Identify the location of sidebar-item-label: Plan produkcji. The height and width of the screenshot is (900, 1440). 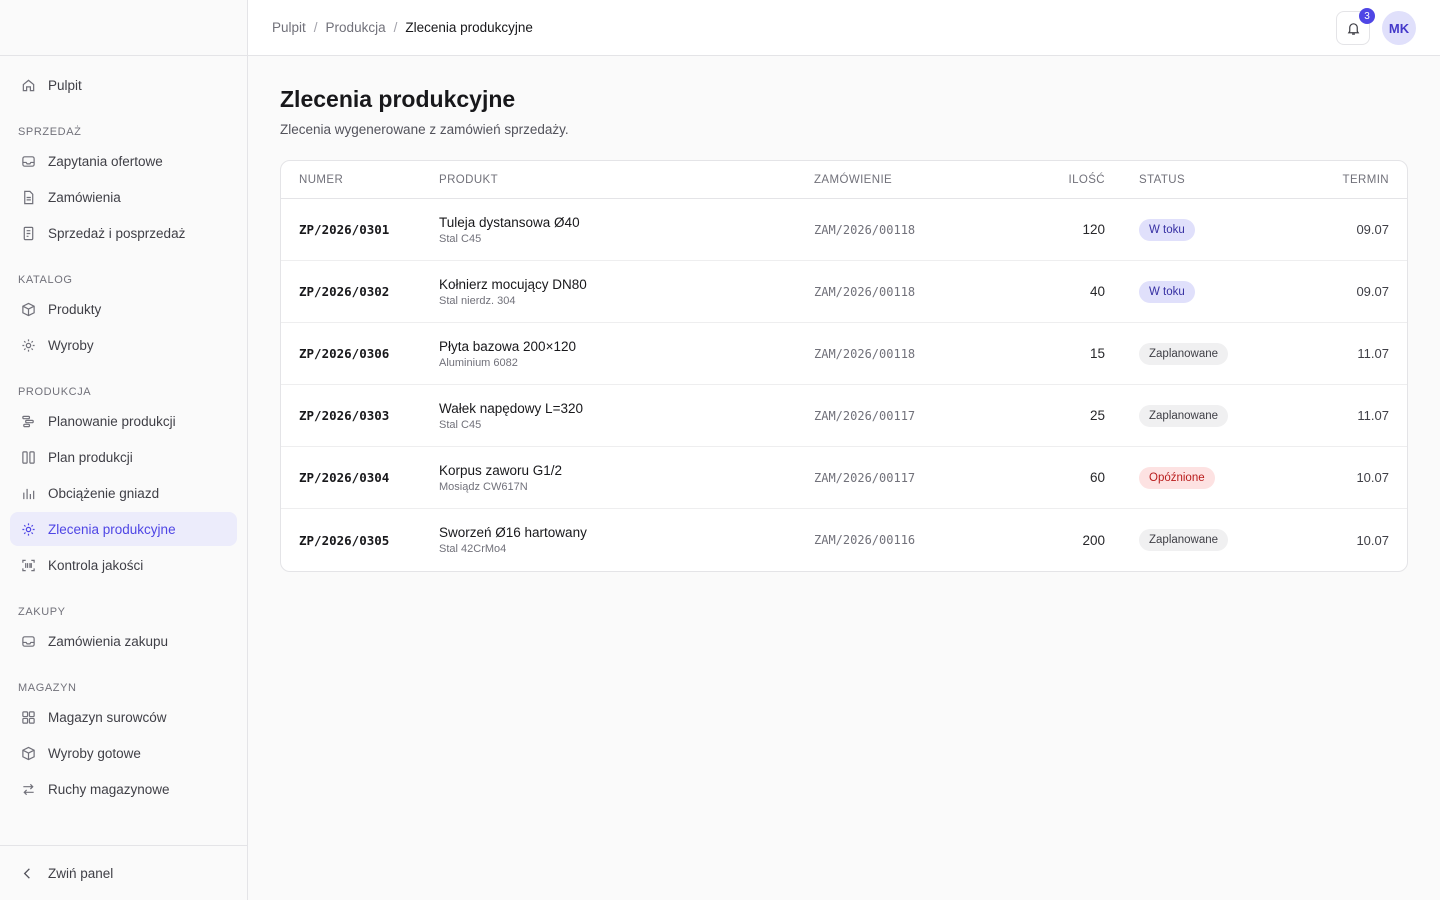
(90, 457).